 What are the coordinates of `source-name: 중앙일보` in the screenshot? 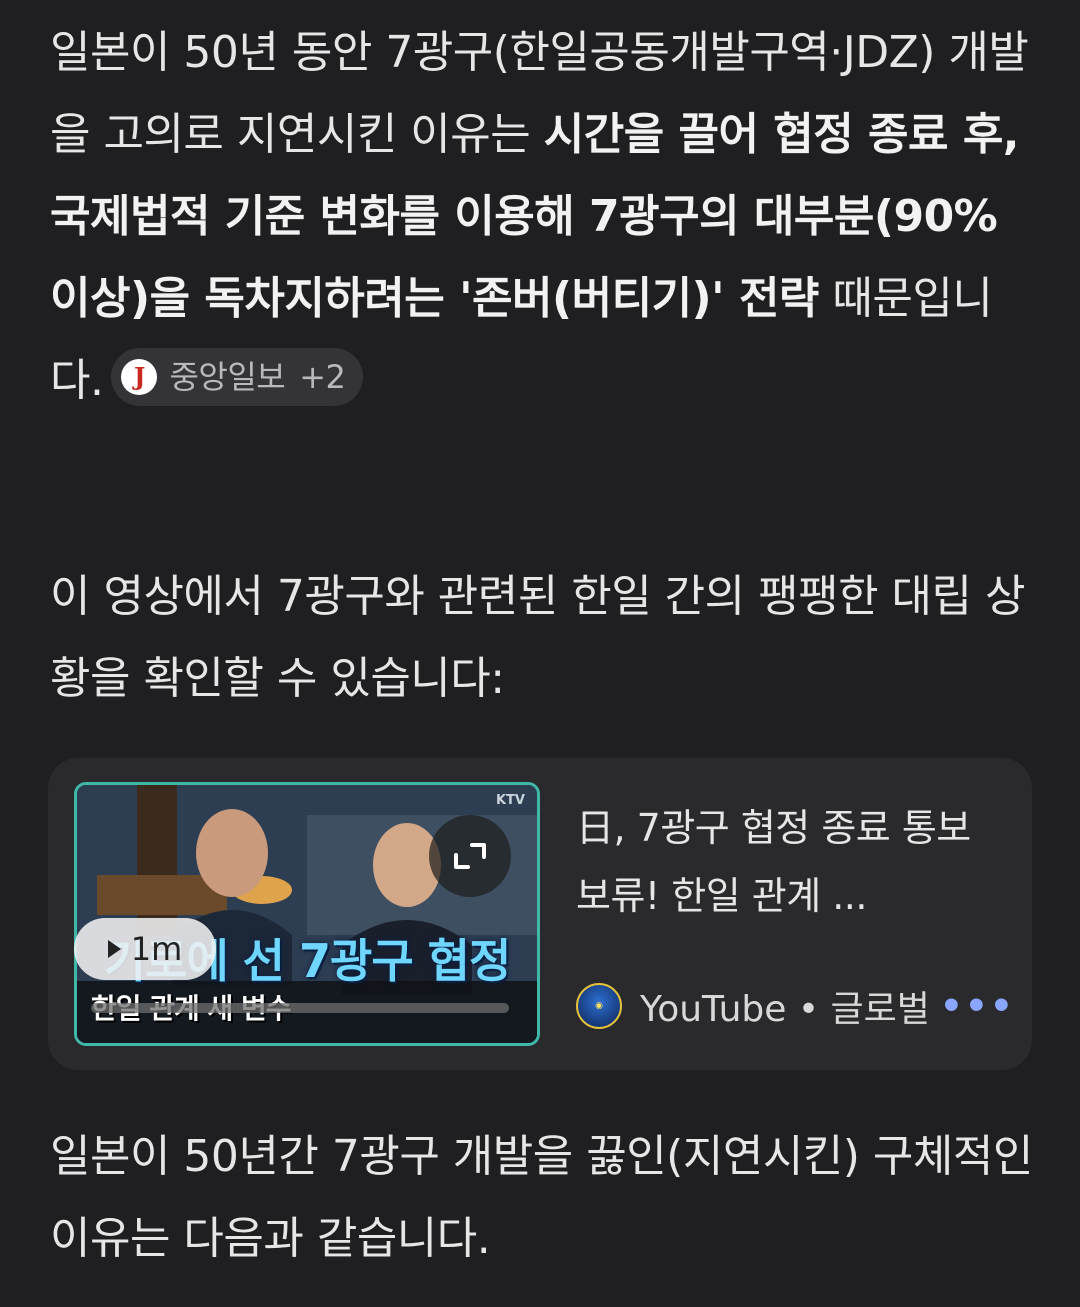 It's located at (227, 377).